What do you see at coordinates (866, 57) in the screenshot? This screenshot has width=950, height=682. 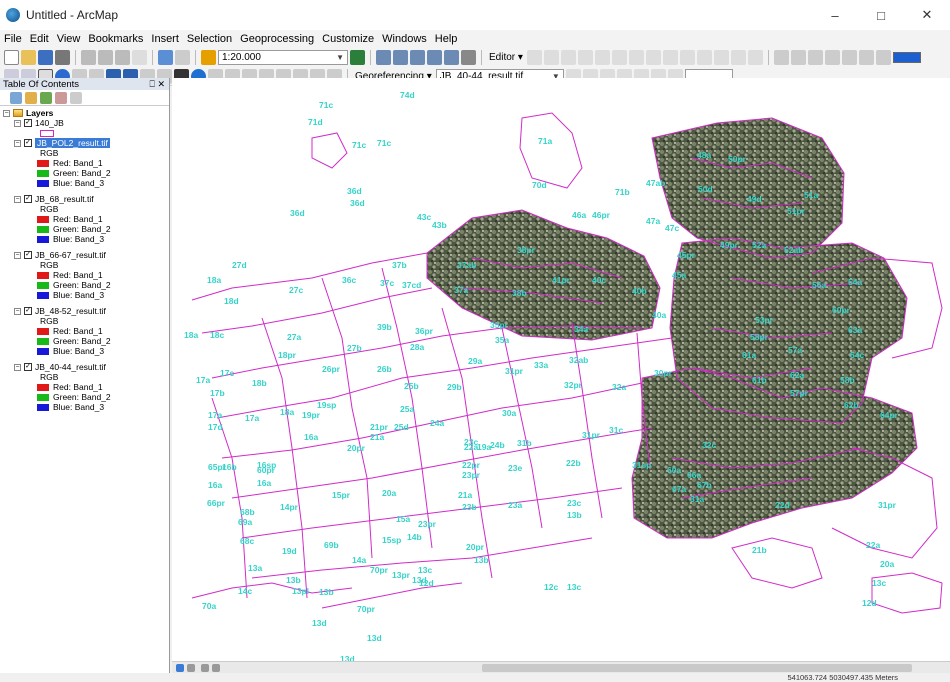 I see `go-back-layout-icon` at bounding box center [866, 57].